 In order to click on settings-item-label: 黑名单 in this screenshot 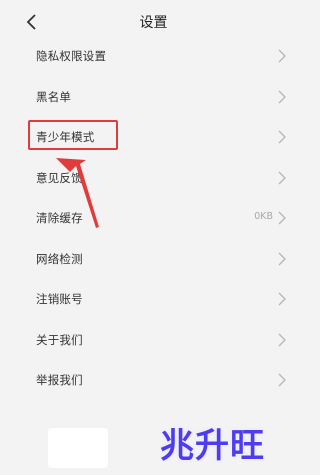, I will do `click(54, 96)`.